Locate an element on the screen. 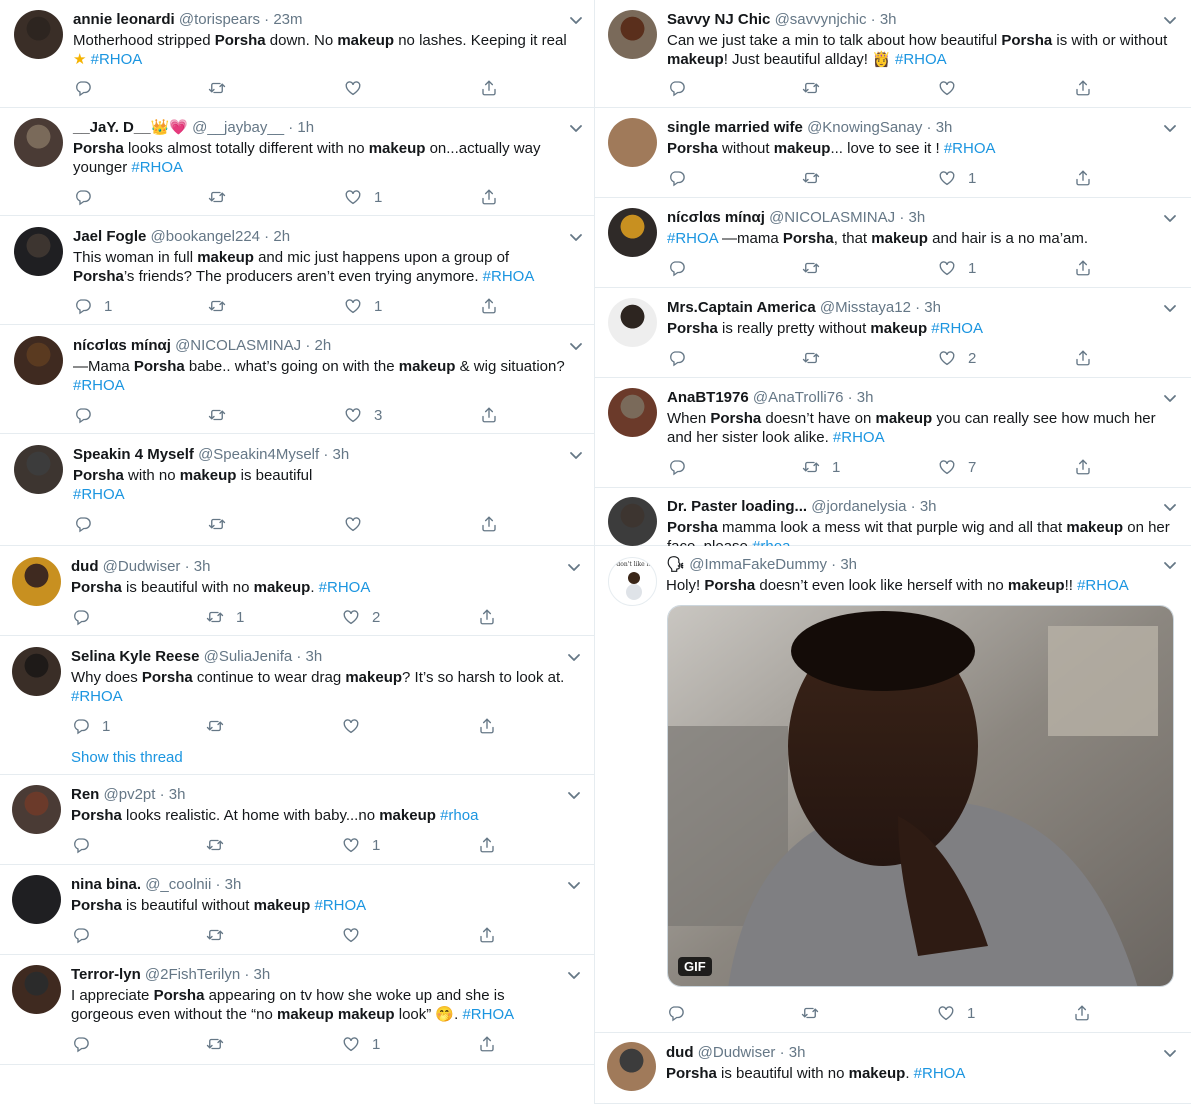 The height and width of the screenshot is (1104, 1199). user-handle: @AnaTrolli76 is located at coordinates (798, 397).